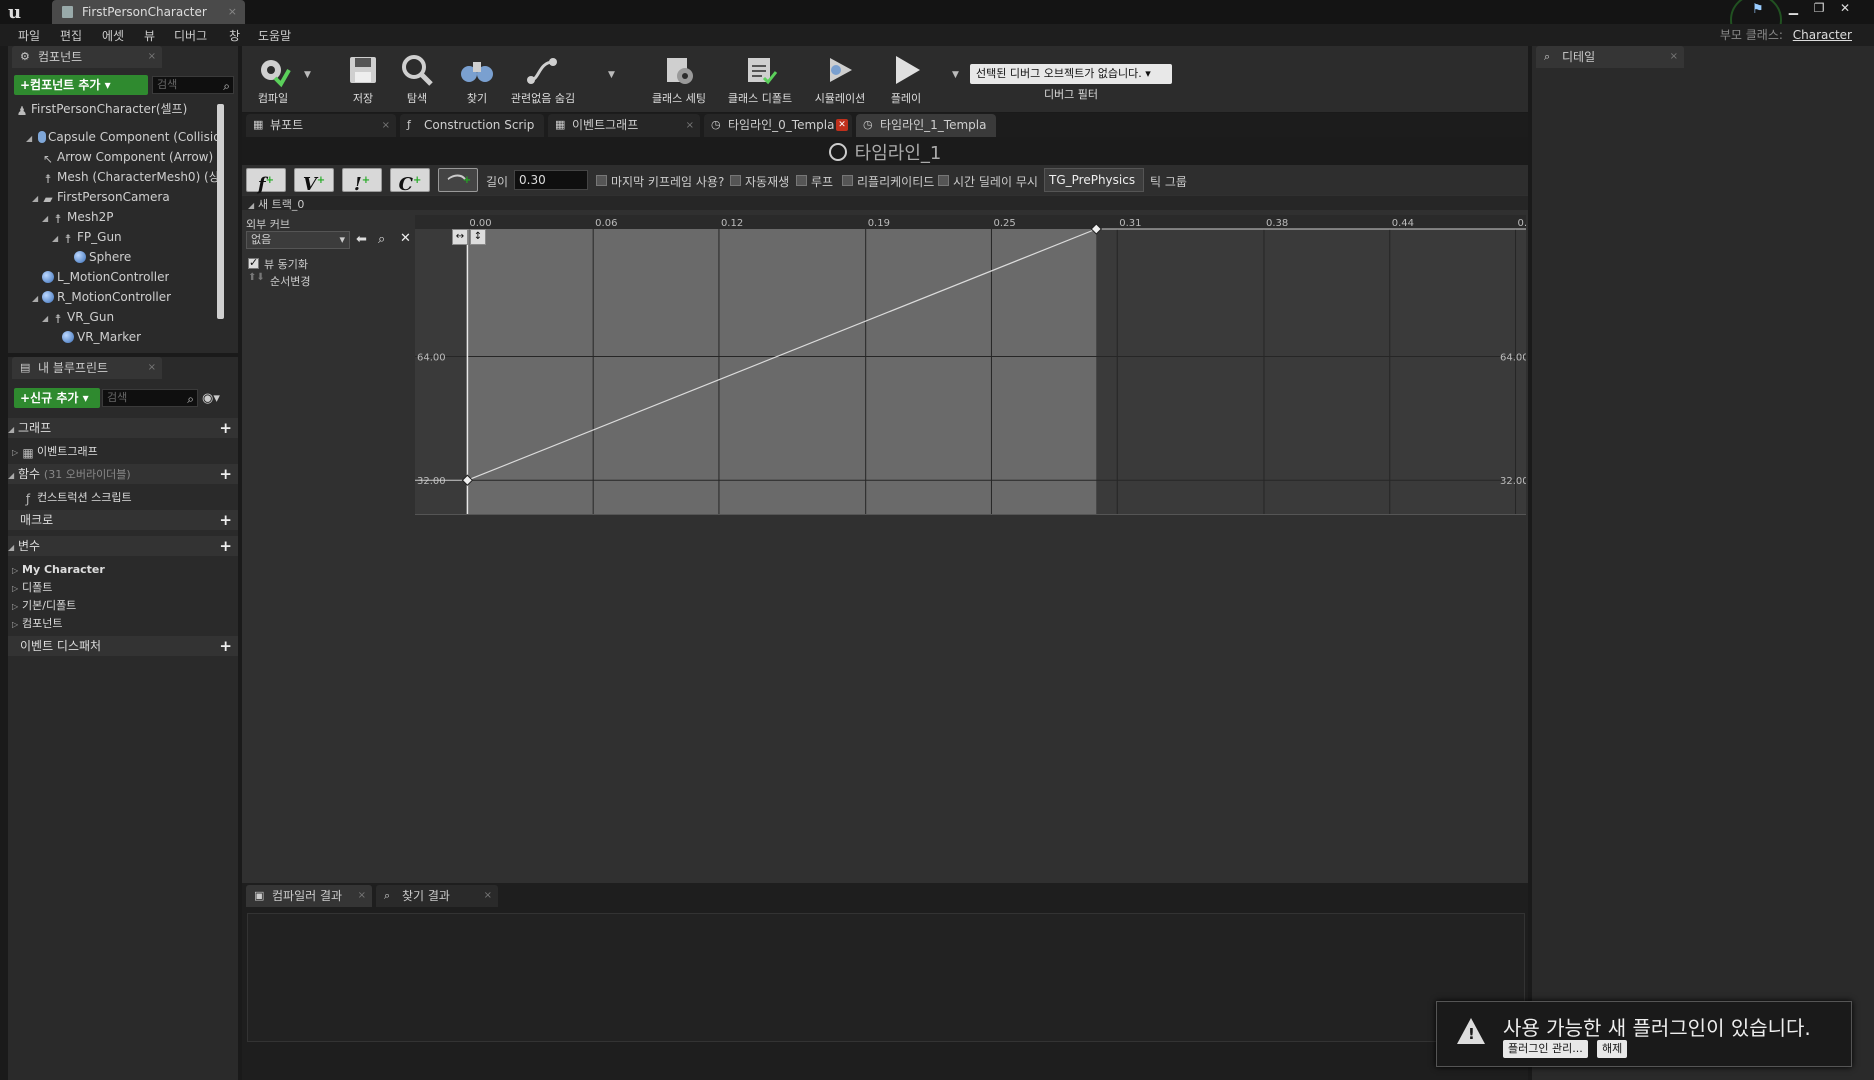  Describe the element at coordinates (113, 35) in the screenshot. I see `menu-asset: 에셋` at that location.